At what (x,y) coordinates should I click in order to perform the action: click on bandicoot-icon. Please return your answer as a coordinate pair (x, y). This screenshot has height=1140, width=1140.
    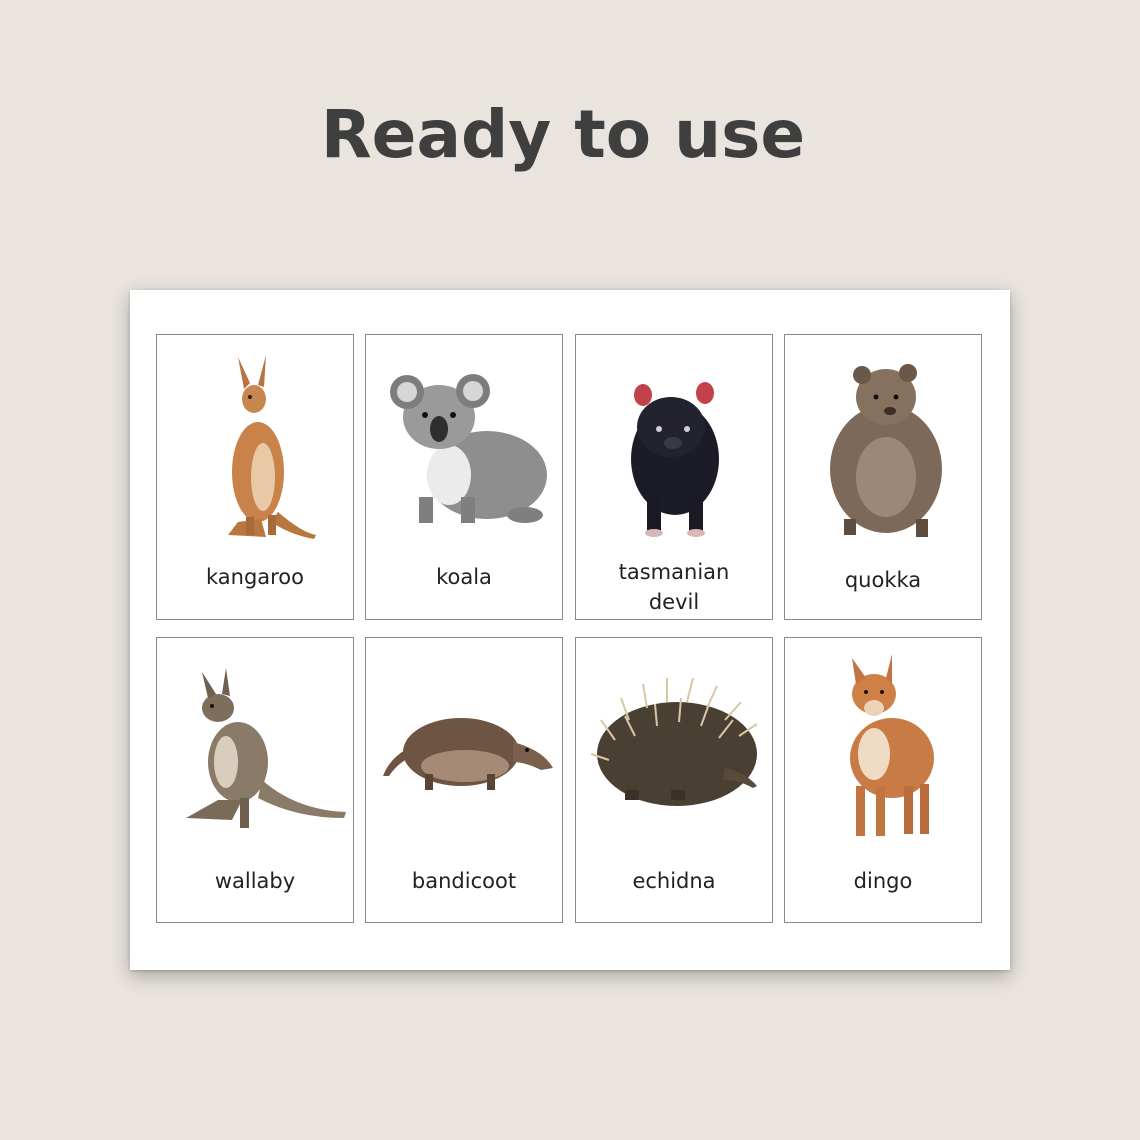
    Looking at the image, I should click on (468, 754).